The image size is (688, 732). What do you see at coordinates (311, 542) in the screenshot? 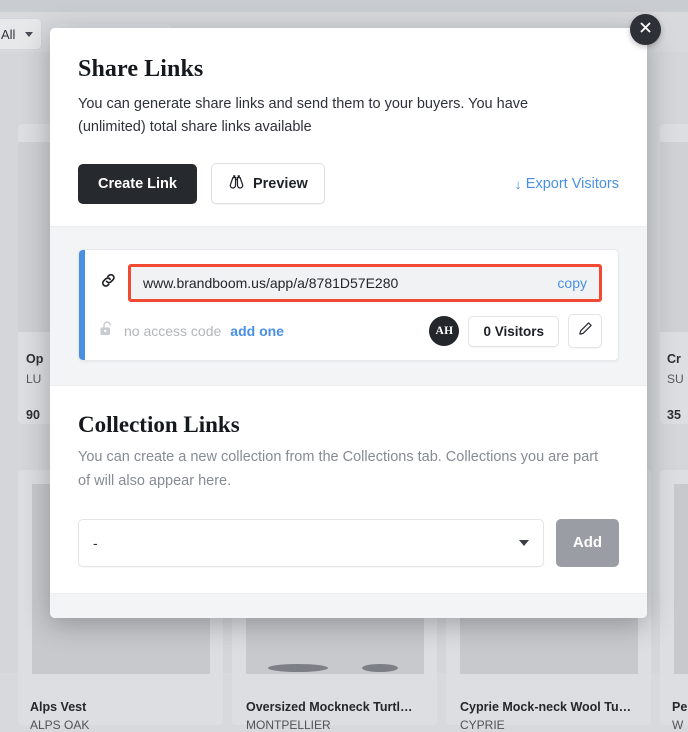
I see `collection-select: -` at bounding box center [311, 542].